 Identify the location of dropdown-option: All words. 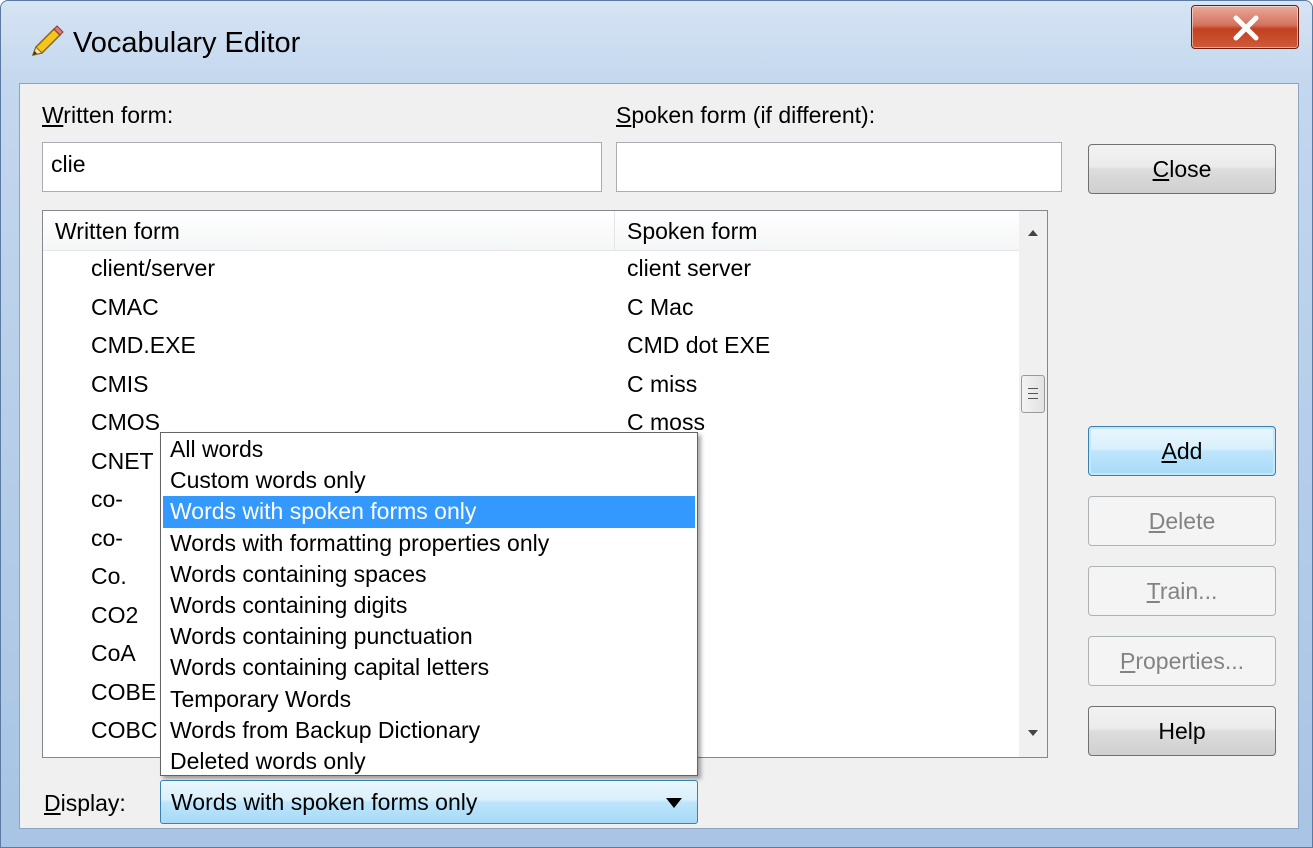
(429, 449).